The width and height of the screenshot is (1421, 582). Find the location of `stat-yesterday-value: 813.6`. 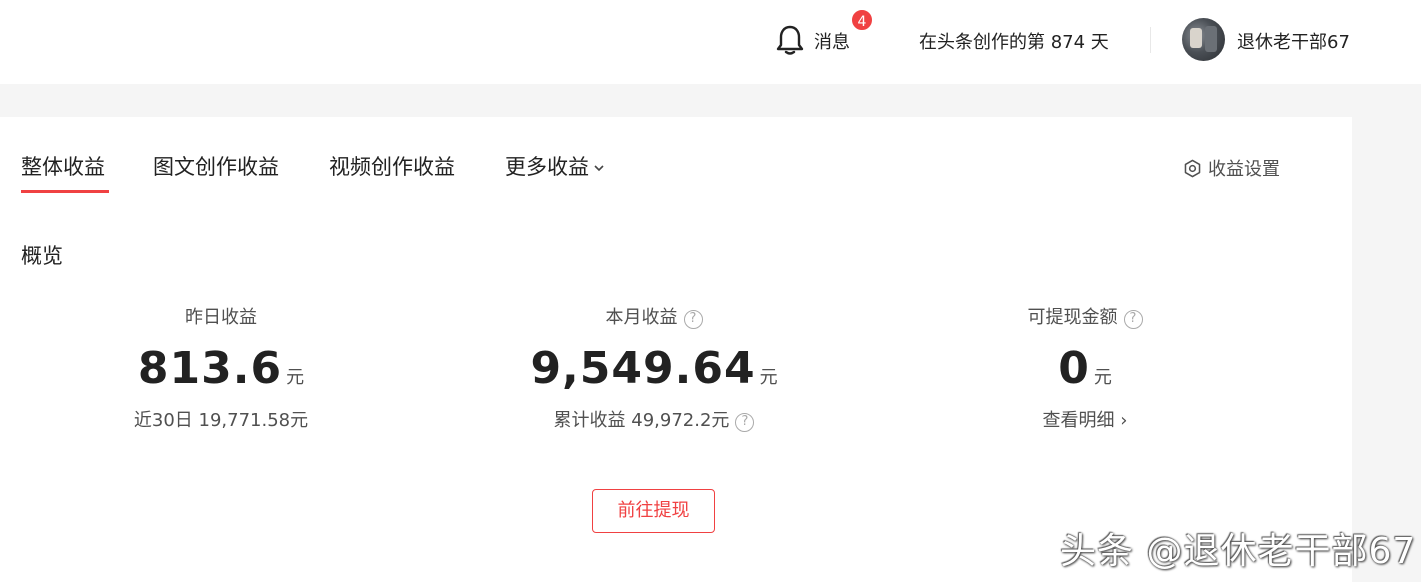

stat-yesterday-value: 813.6 is located at coordinates (210, 368).